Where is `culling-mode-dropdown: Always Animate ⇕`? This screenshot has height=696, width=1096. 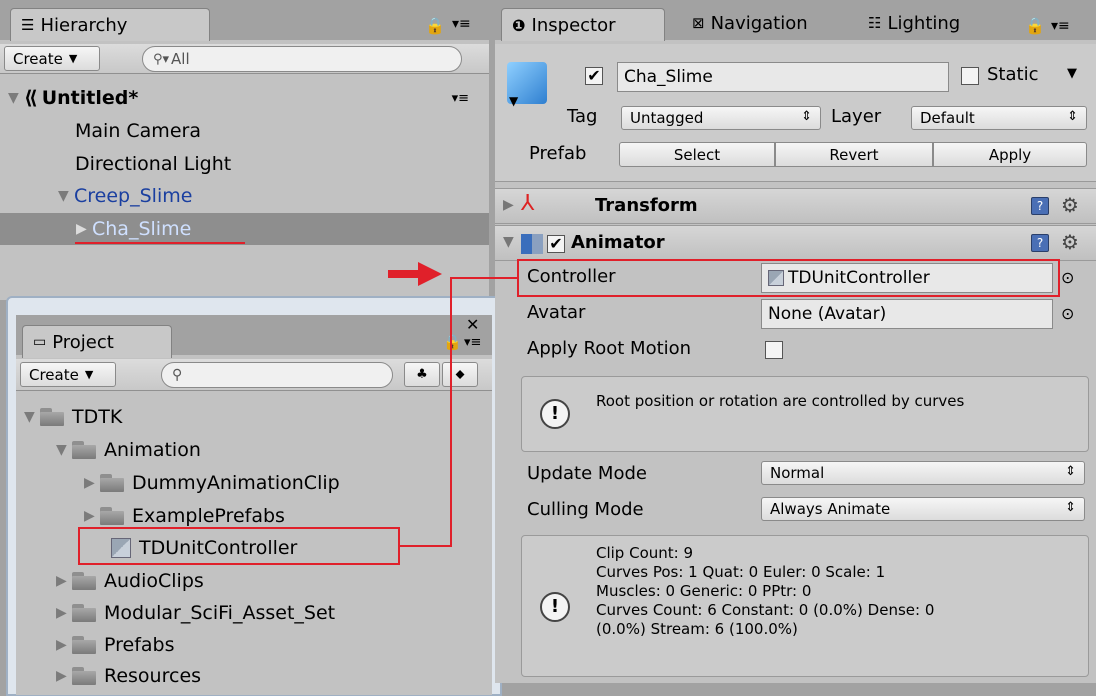 culling-mode-dropdown: Always Animate ⇕ is located at coordinates (923, 509).